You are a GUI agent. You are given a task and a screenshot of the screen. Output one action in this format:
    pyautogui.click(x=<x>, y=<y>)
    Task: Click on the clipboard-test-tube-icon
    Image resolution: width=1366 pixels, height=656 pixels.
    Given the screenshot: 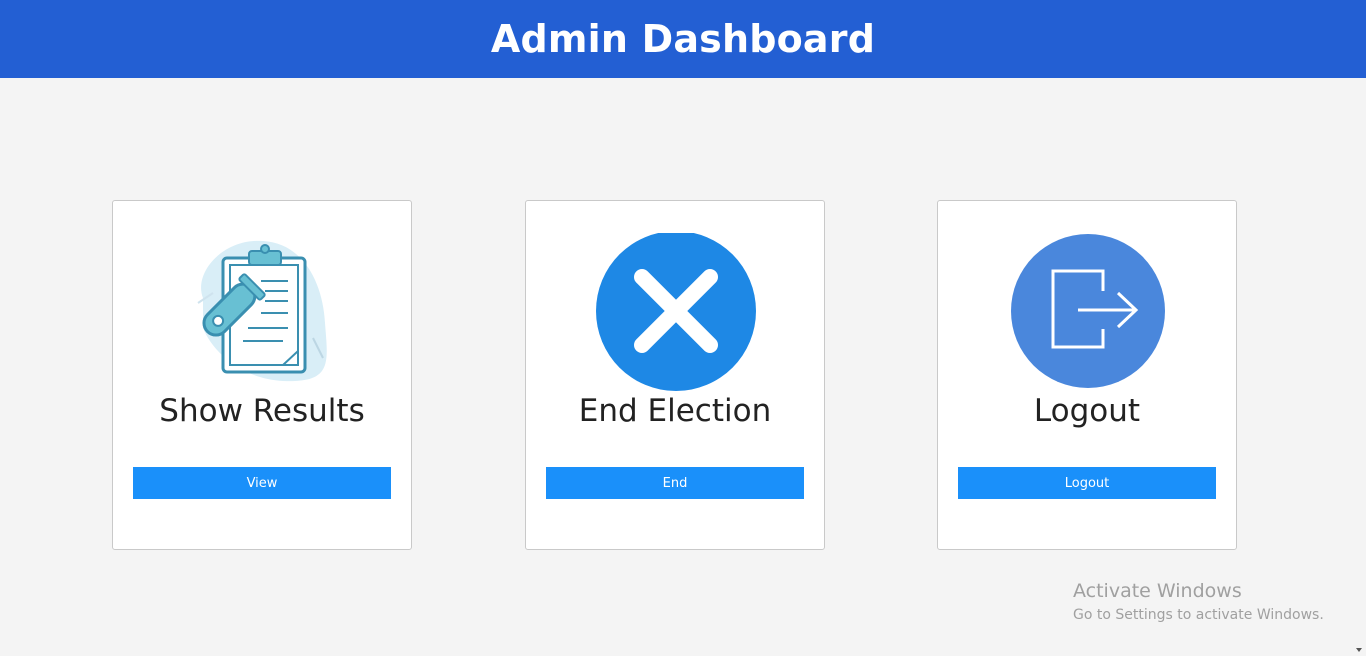 What is the action you would take?
    pyautogui.click(x=263, y=312)
    